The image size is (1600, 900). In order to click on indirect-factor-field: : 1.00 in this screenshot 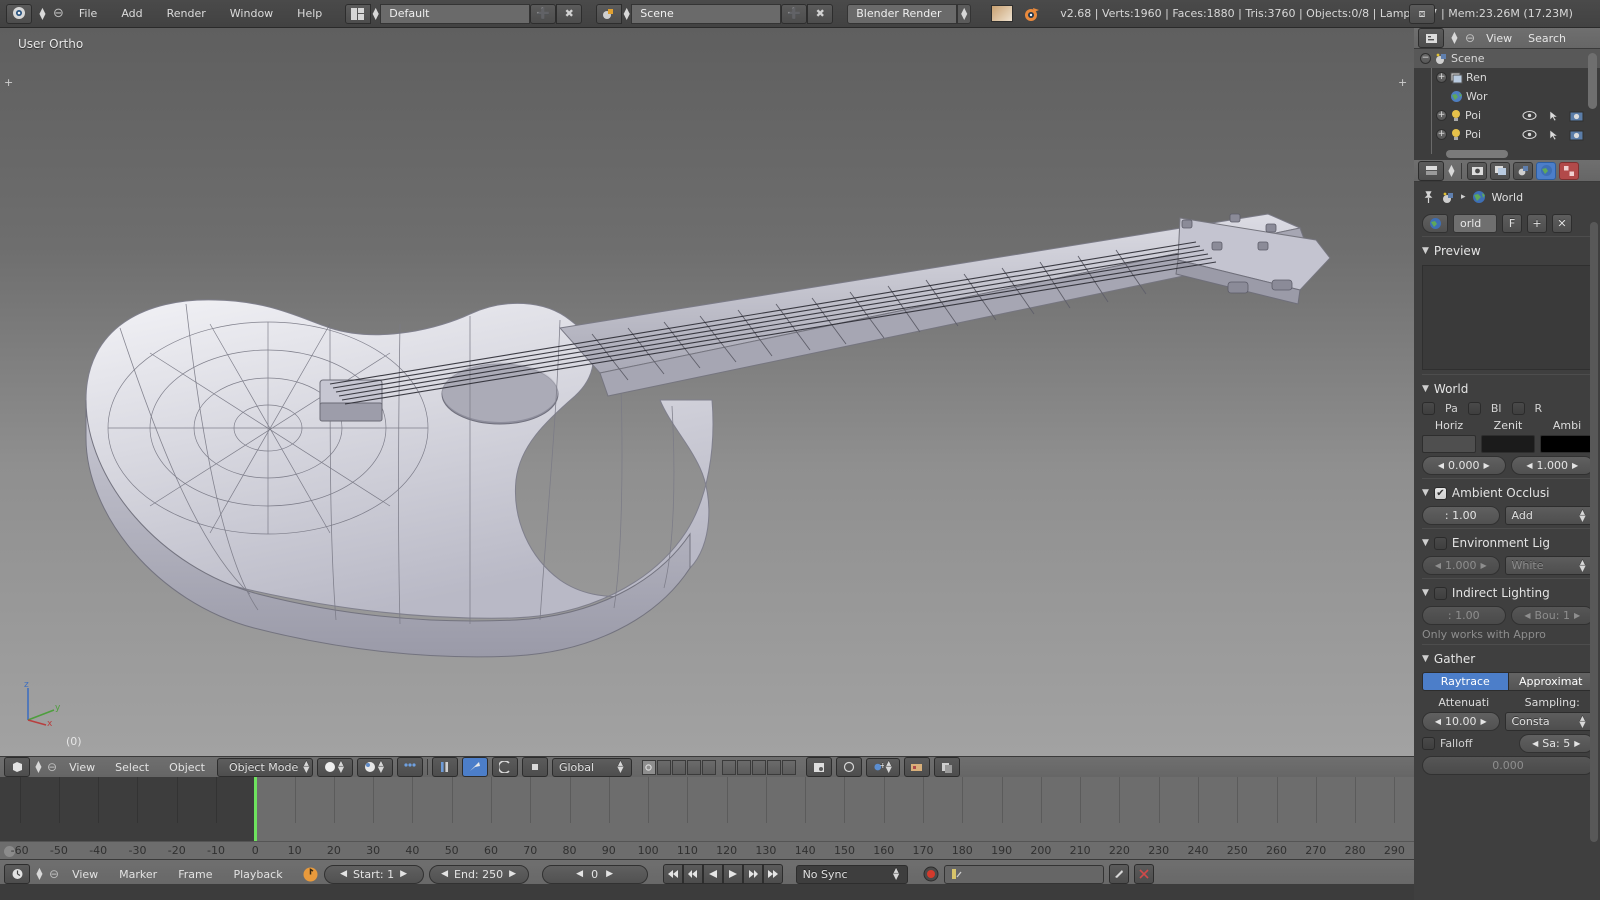, I will do `click(1464, 615)`.